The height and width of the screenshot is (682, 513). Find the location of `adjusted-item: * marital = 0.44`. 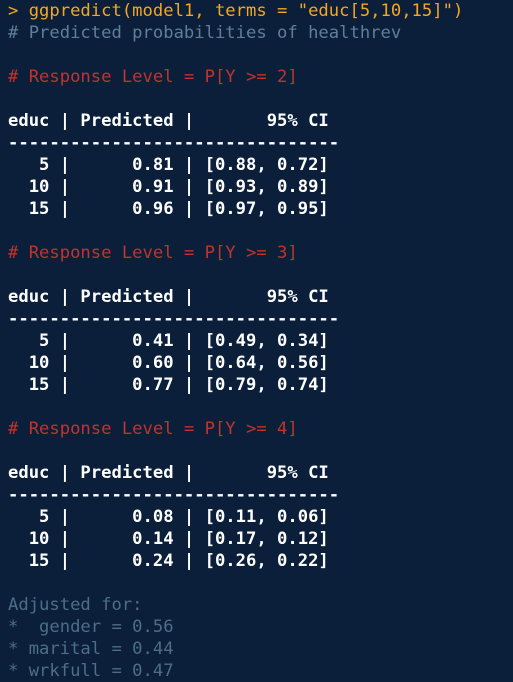

adjusted-item: * marital = 0.44 is located at coordinates (91, 649).